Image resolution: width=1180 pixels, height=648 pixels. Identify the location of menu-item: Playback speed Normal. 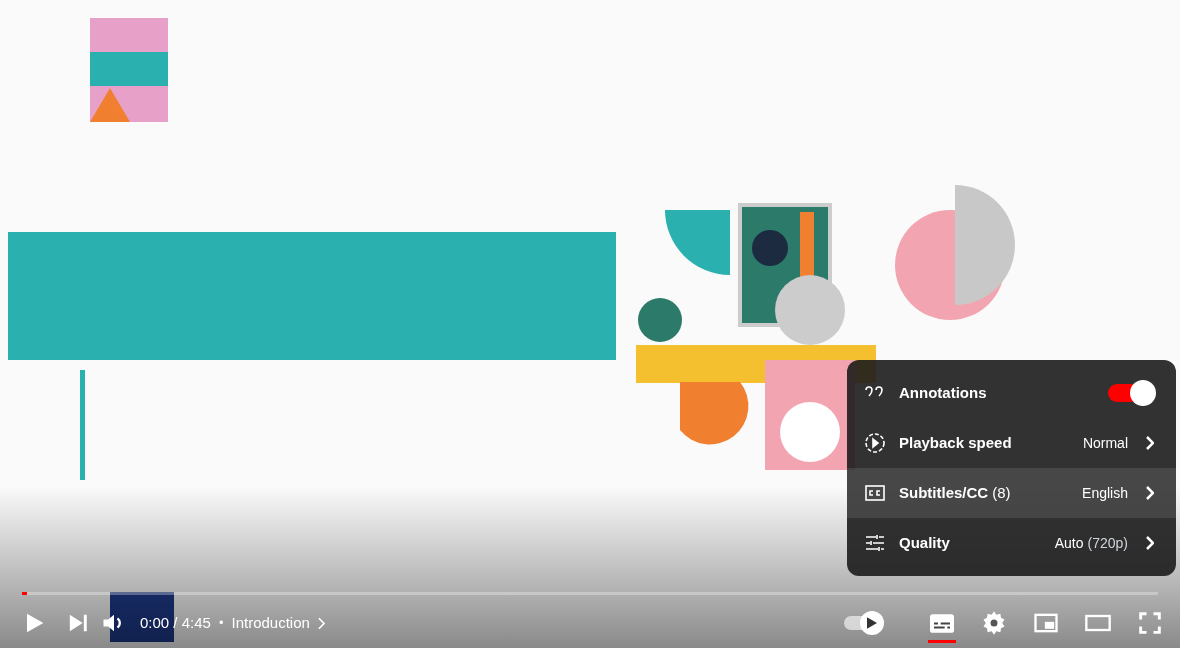
(1011, 443).